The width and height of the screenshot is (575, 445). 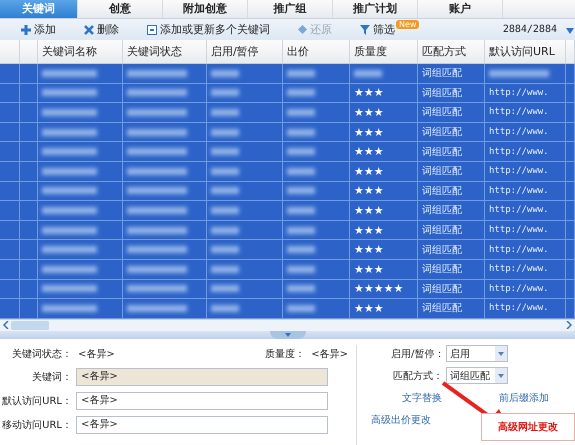 I want to click on tab: 推广计划, so click(x=375, y=9).